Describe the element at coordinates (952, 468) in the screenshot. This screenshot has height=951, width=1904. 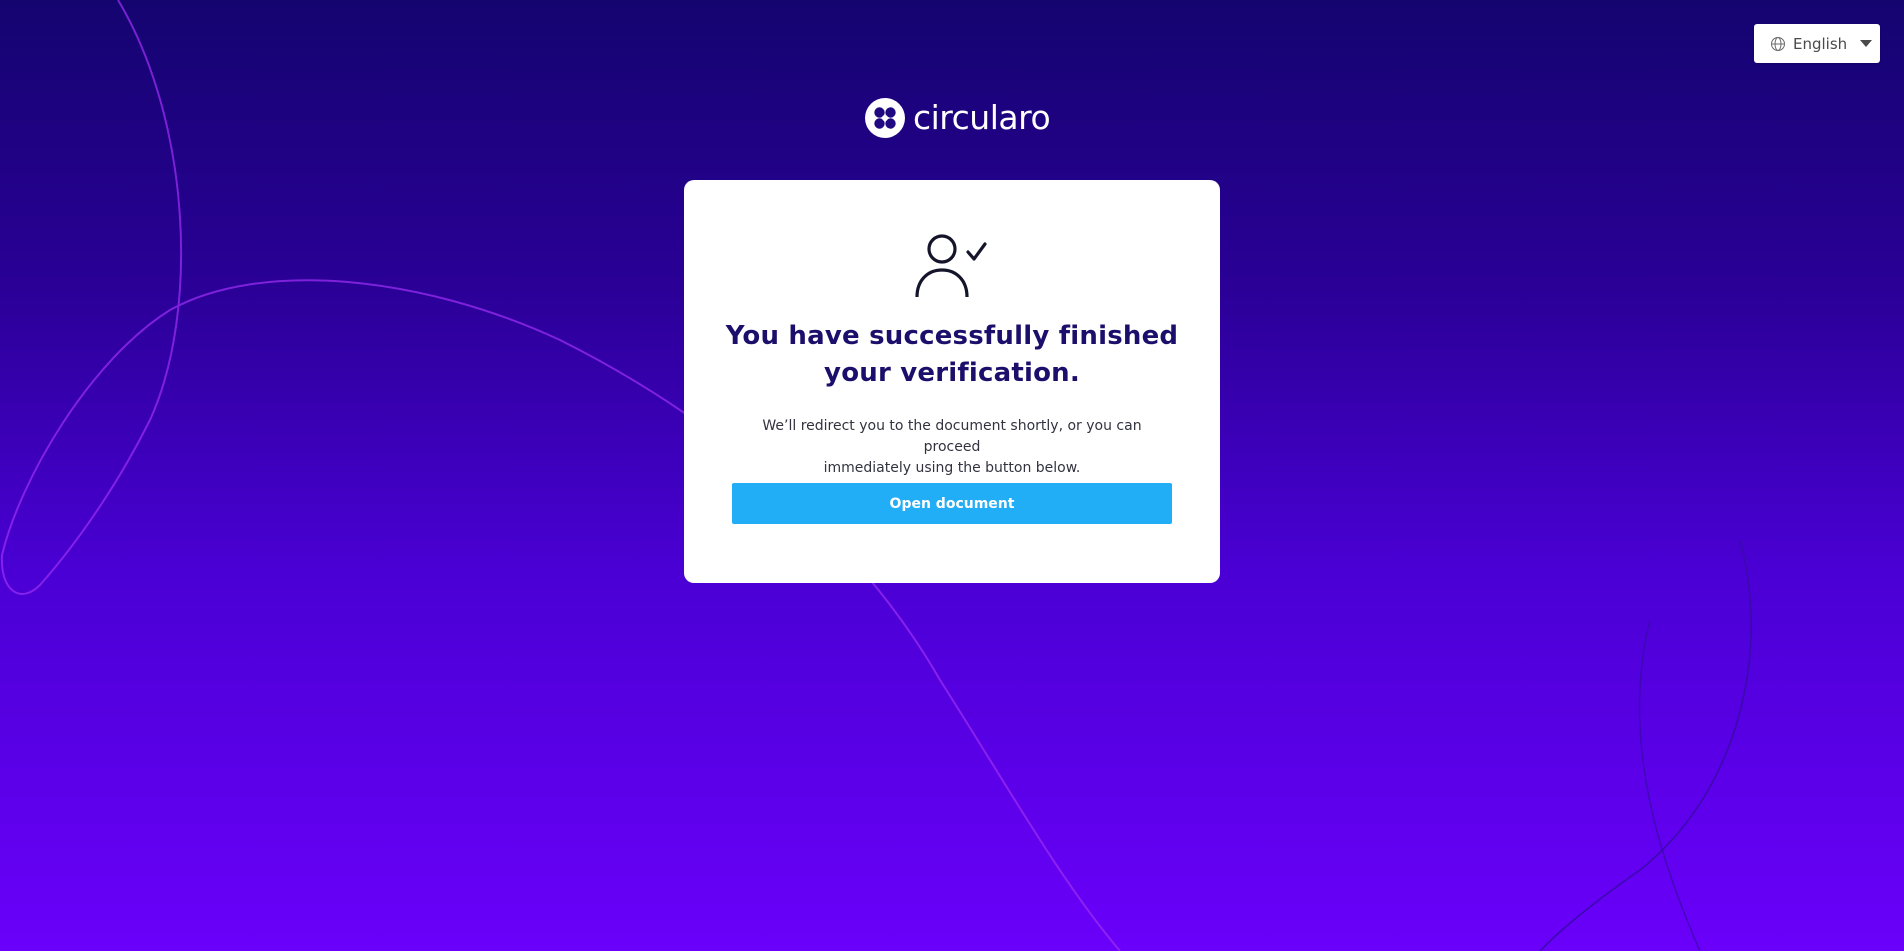
I see `message-line-2: immediately using the button below.` at that location.